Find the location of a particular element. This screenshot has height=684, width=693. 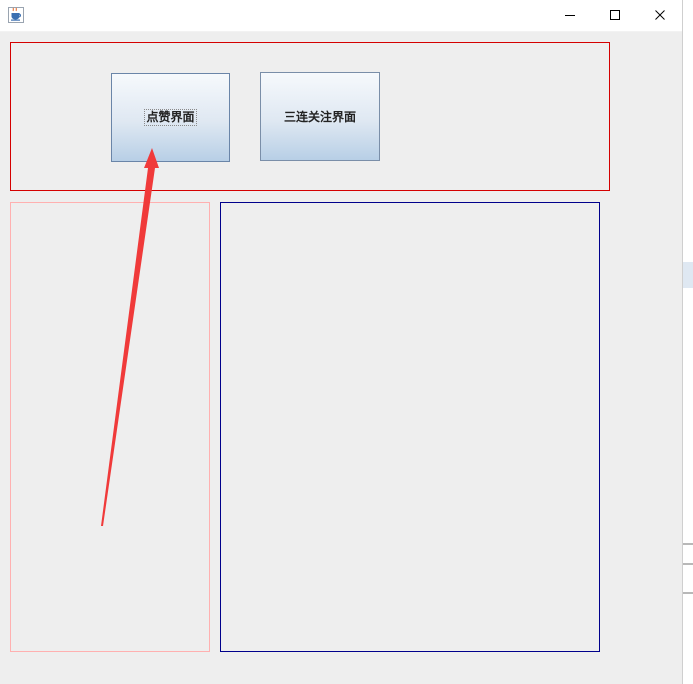

annotation-arrow-shape is located at coordinates (130, 337).